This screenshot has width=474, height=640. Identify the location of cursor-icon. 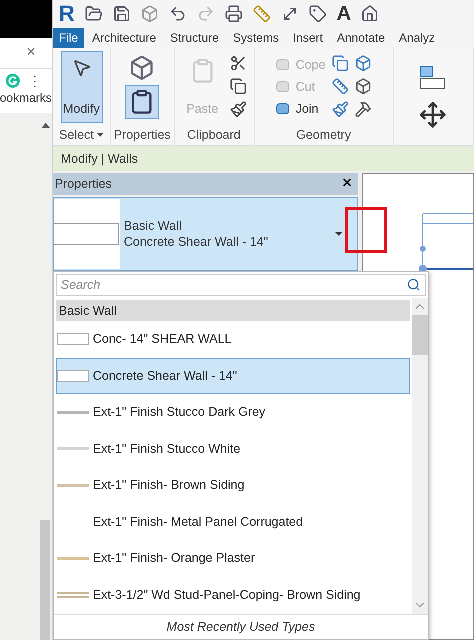
(82, 68).